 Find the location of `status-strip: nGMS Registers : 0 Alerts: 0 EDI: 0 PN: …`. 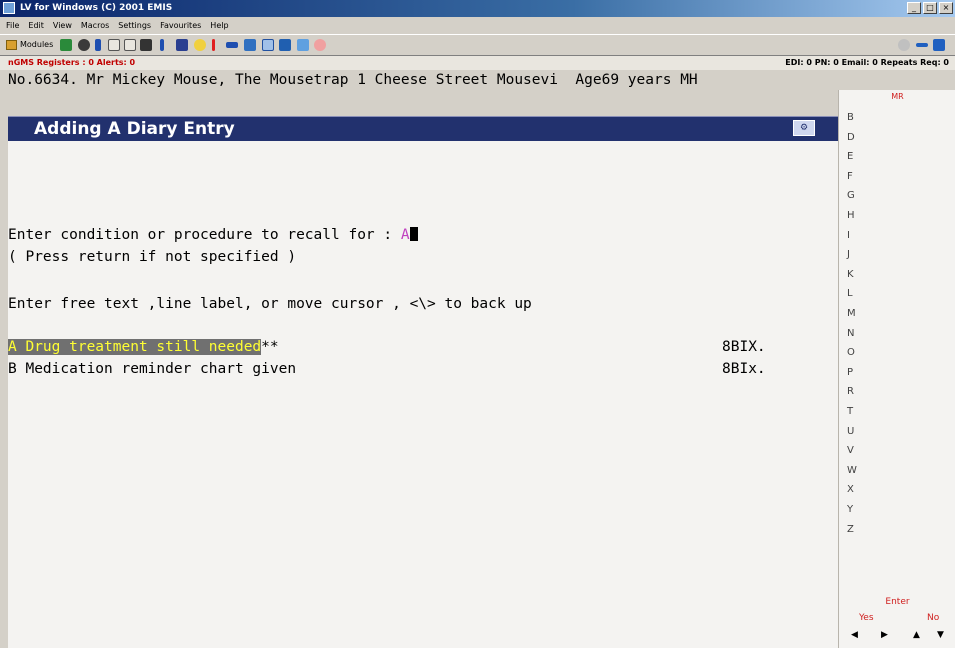

status-strip: nGMS Registers : 0 Alerts: 0 EDI: 0 PN: … is located at coordinates (477, 63).